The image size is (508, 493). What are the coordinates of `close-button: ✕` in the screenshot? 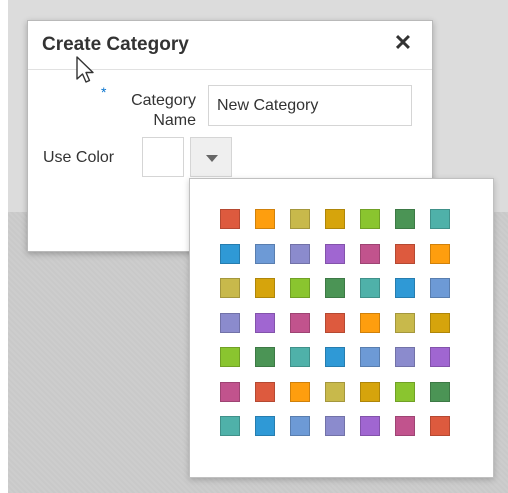 It's located at (403, 43).